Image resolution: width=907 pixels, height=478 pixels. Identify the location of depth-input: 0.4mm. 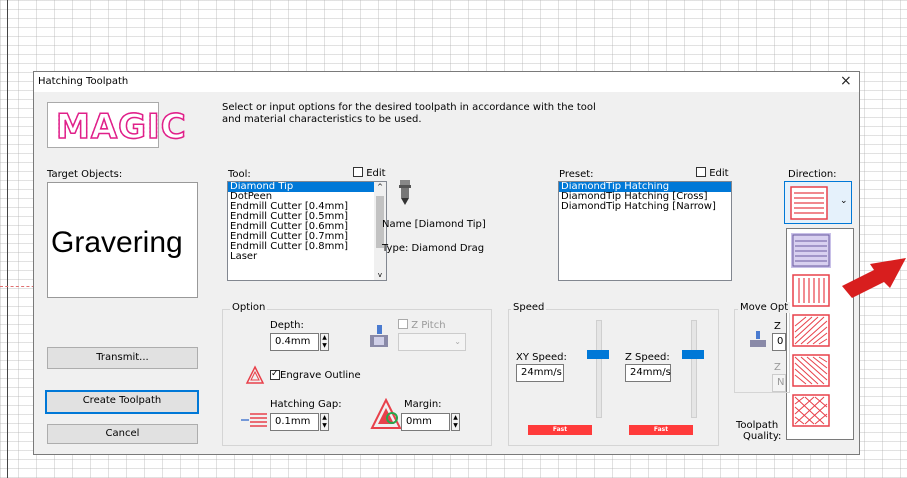
(294, 342).